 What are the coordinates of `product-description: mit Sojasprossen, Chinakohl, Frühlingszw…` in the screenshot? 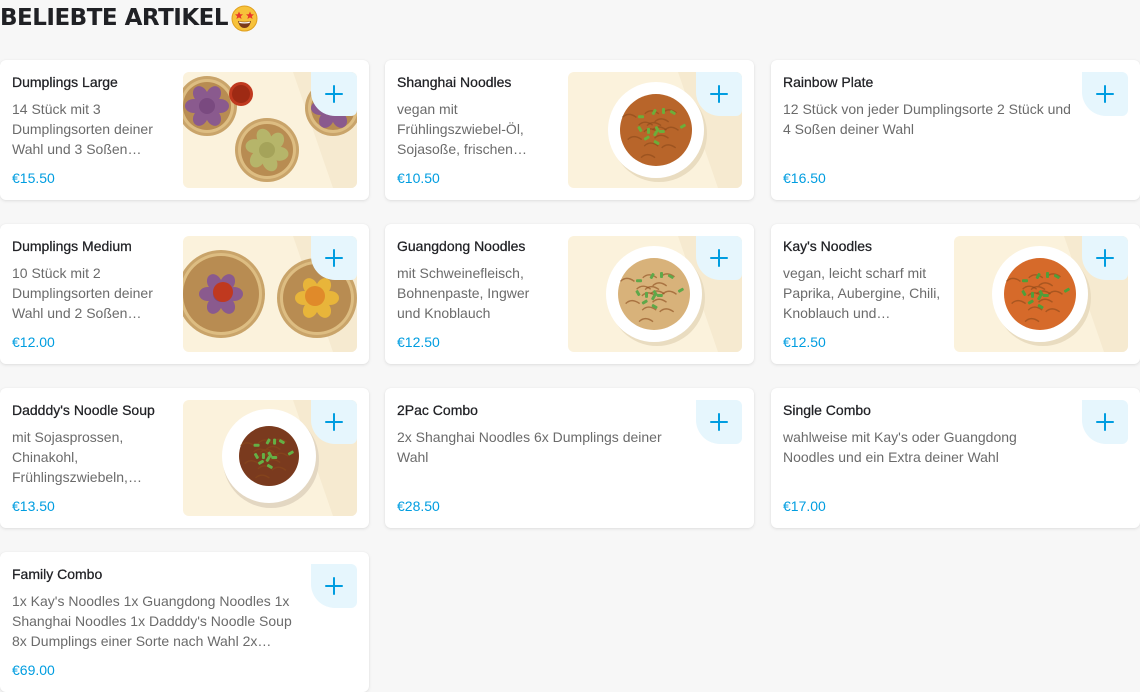 It's located at (77, 457).